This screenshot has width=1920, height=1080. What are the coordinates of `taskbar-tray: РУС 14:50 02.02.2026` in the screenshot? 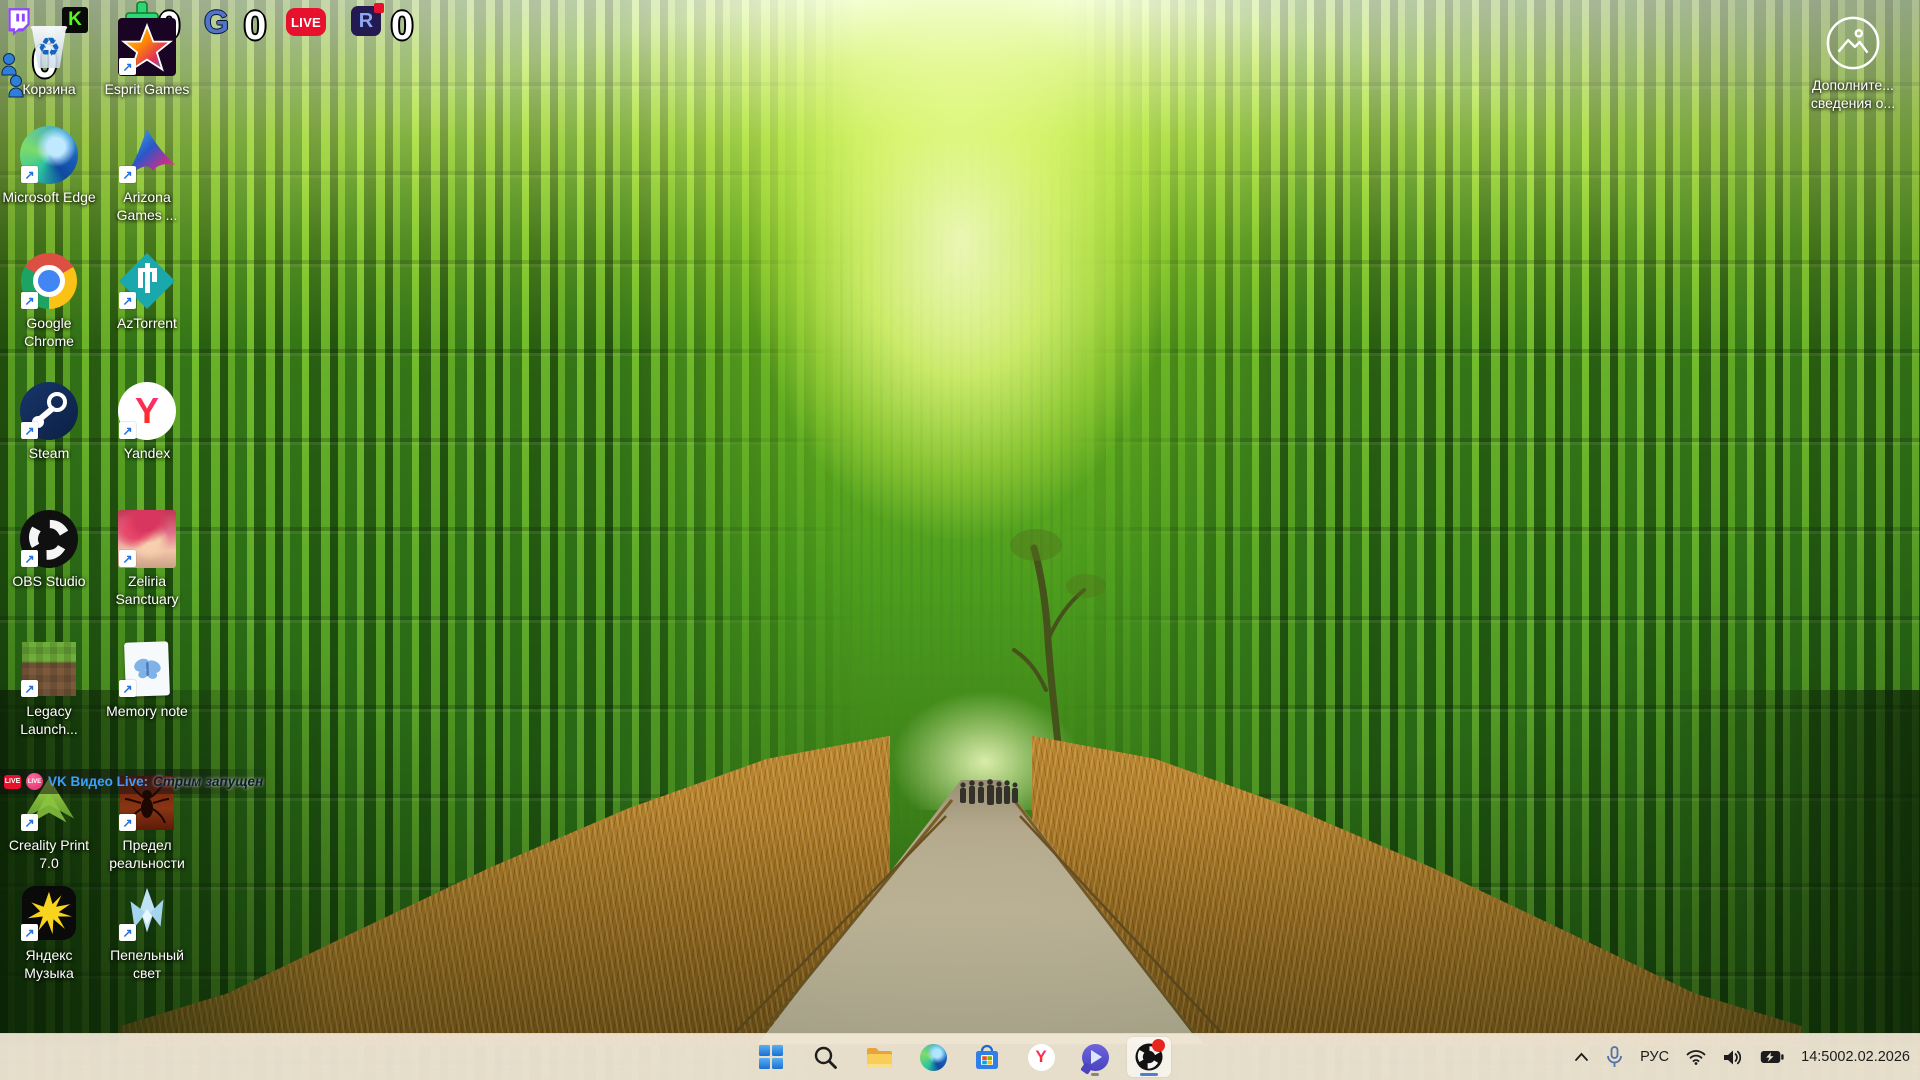 It's located at (1742, 1057).